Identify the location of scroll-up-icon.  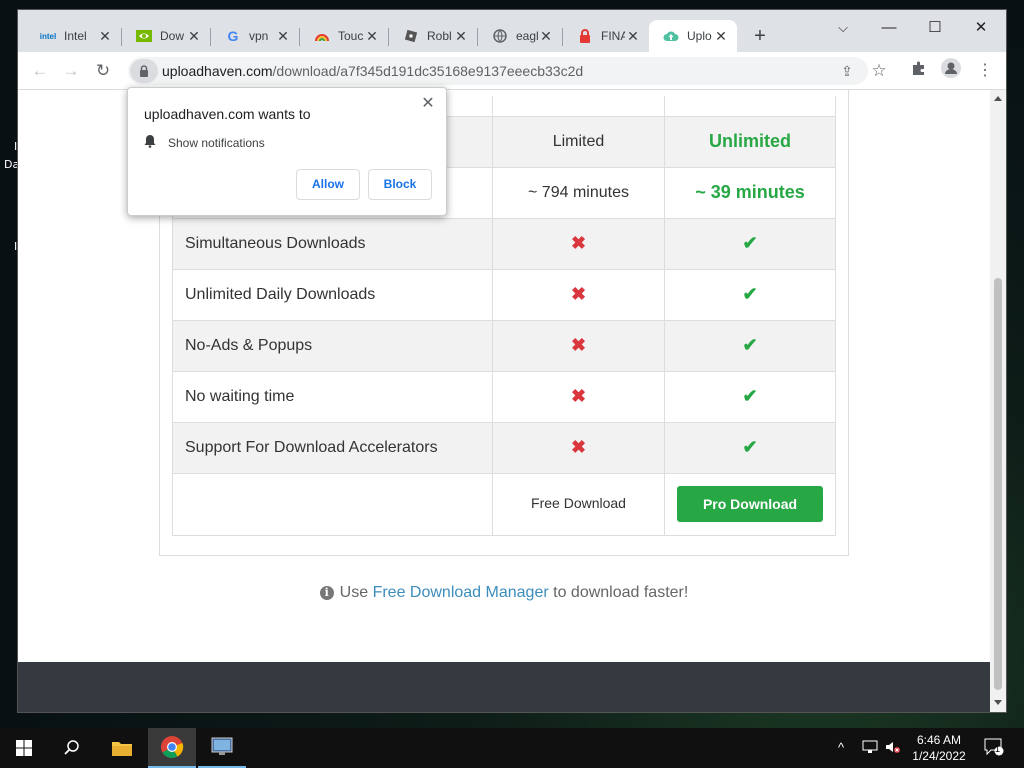
(998, 98).